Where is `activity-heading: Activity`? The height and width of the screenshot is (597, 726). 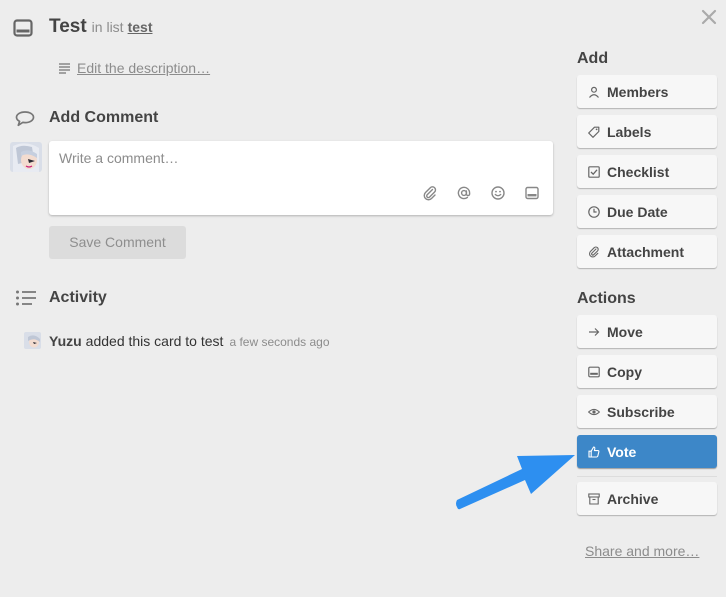
activity-heading: Activity is located at coordinates (78, 297).